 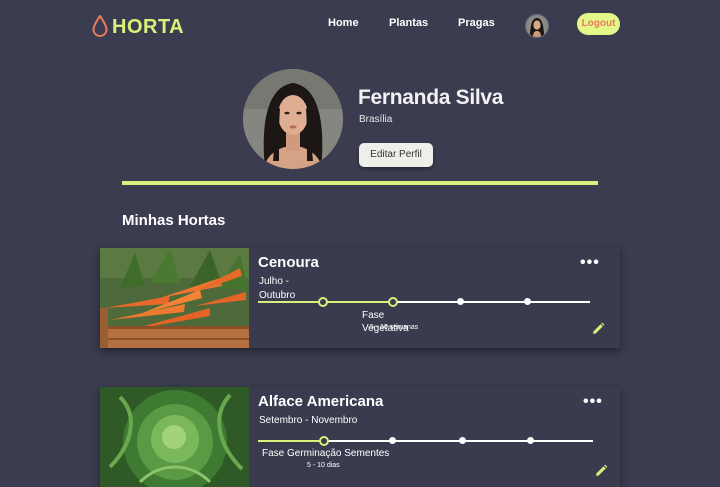 I want to click on profile-photo, so click(x=293, y=119).